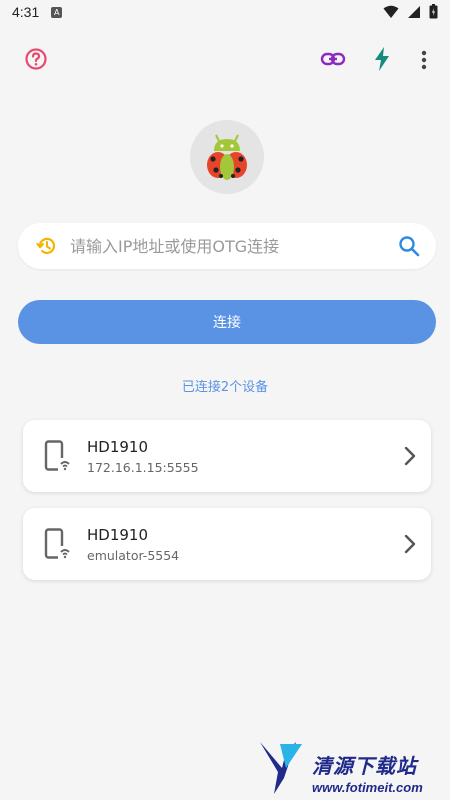  What do you see at coordinates (227, 544) in the screenshot?
I see `device-item: HD1910 emulator-5554` at bounding box center [227, 544].